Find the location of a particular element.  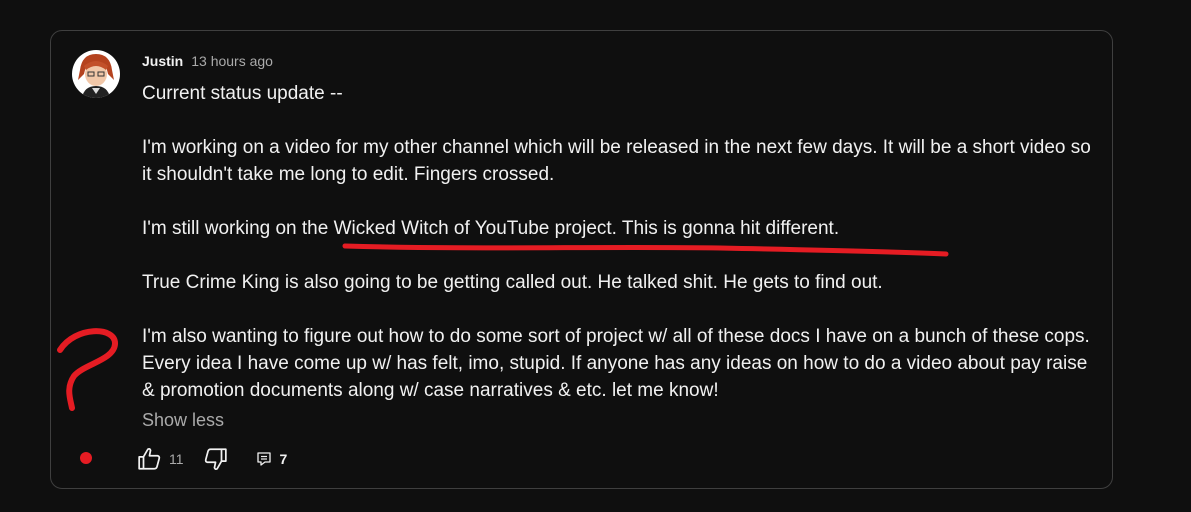

annotation-dot is located at coordinates (86, 458).